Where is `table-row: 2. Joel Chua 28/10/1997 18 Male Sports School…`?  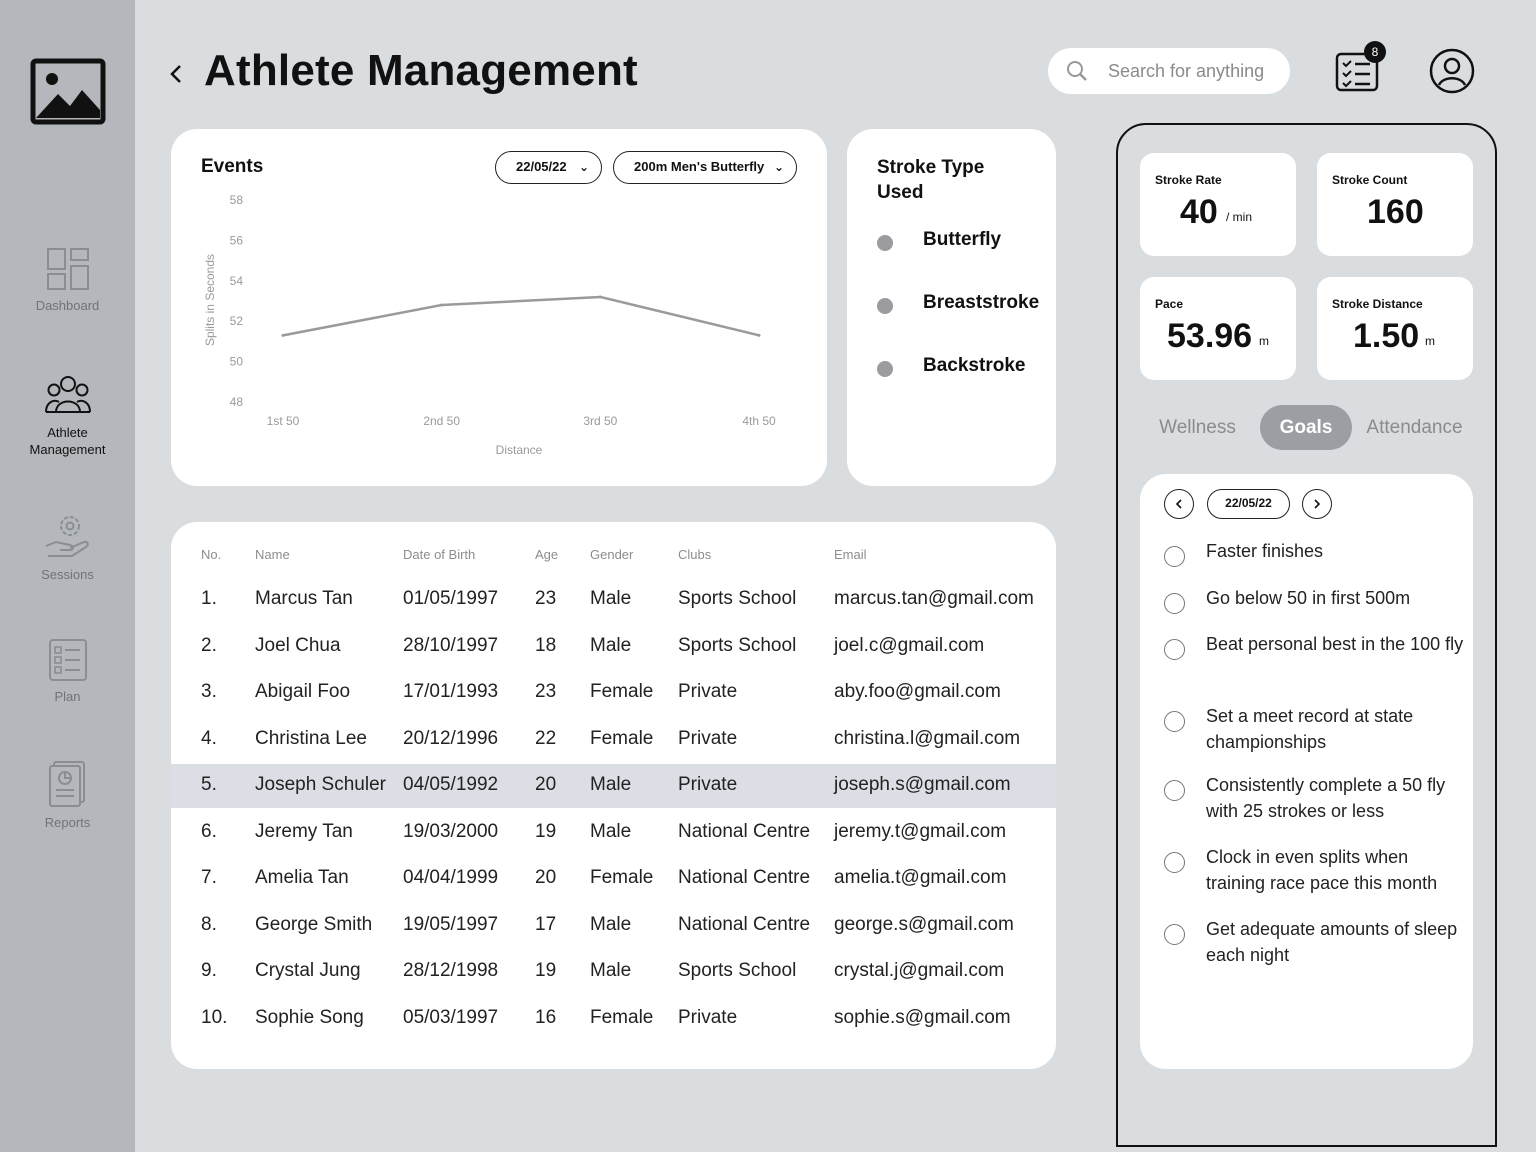
table-row: 2. Joel Chua 28/10/1997 18 Male Sports School… is located at coordinates (613, 647).